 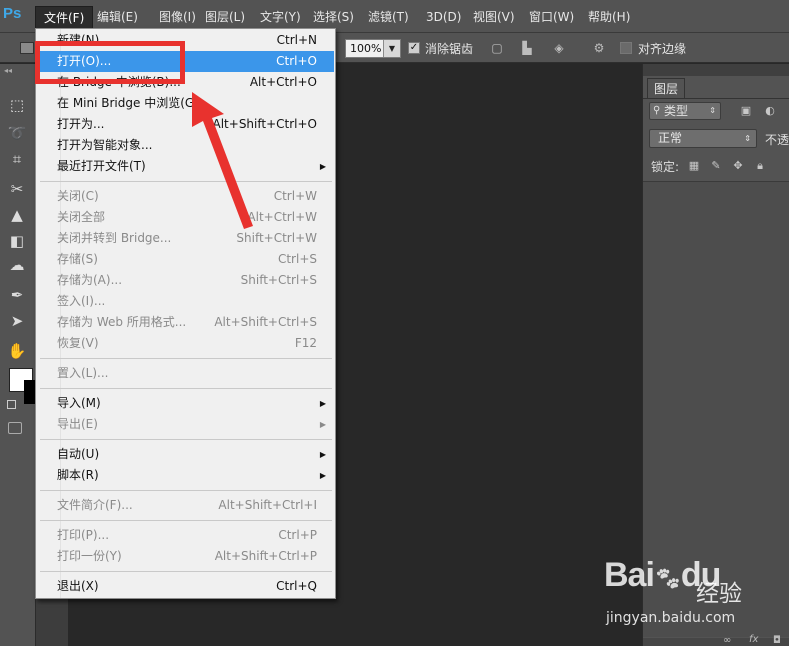 I want to click on crop-tool-icon: ⌗, so click(x=17, y=159).